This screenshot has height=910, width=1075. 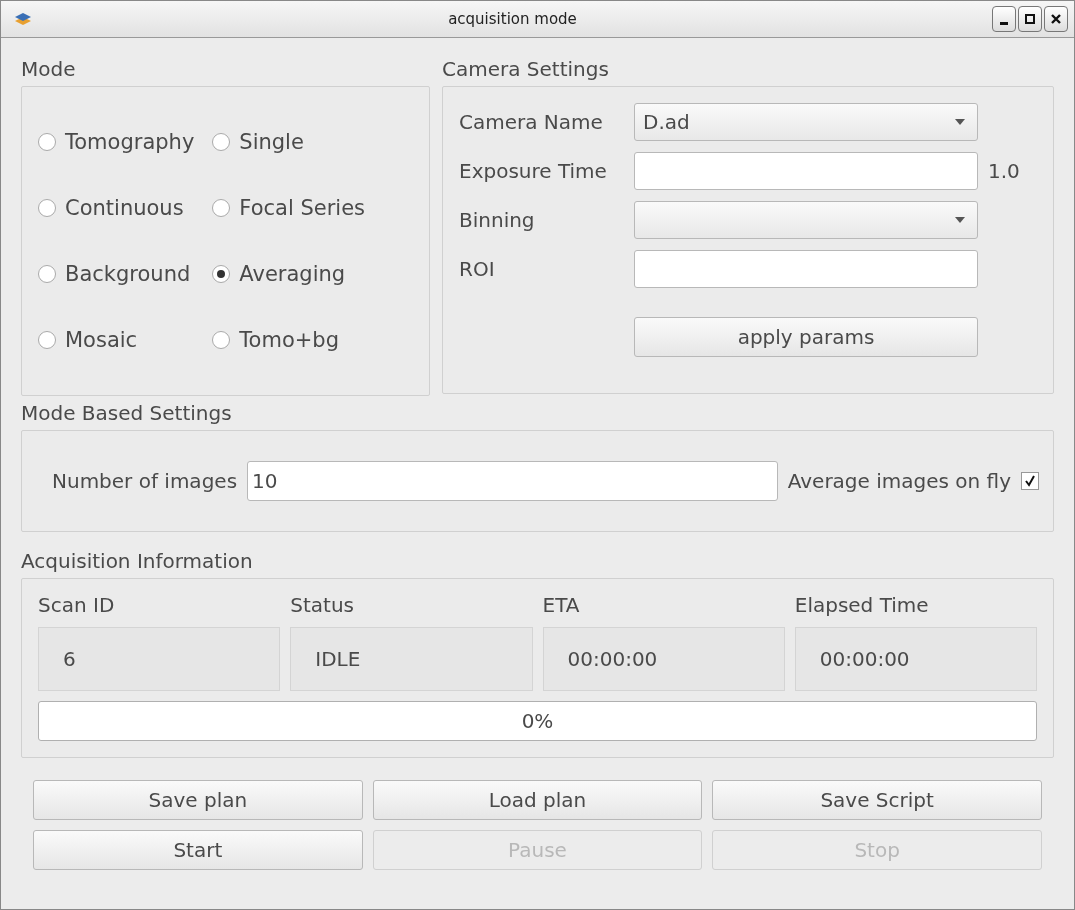 I want to click on info-label: Scan ID, so click(x=76, y=606).